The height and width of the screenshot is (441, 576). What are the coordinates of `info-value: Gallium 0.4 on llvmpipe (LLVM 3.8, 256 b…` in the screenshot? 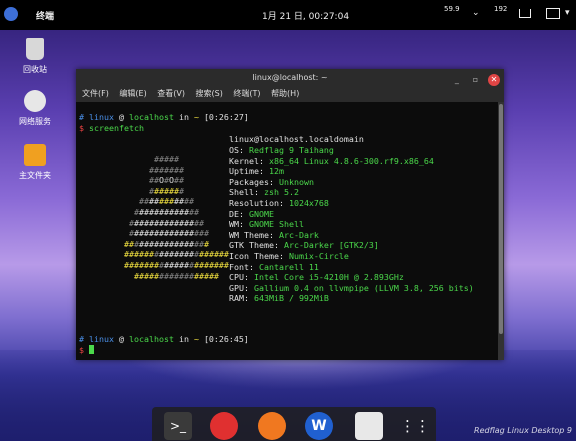 It's located at (363, 287).